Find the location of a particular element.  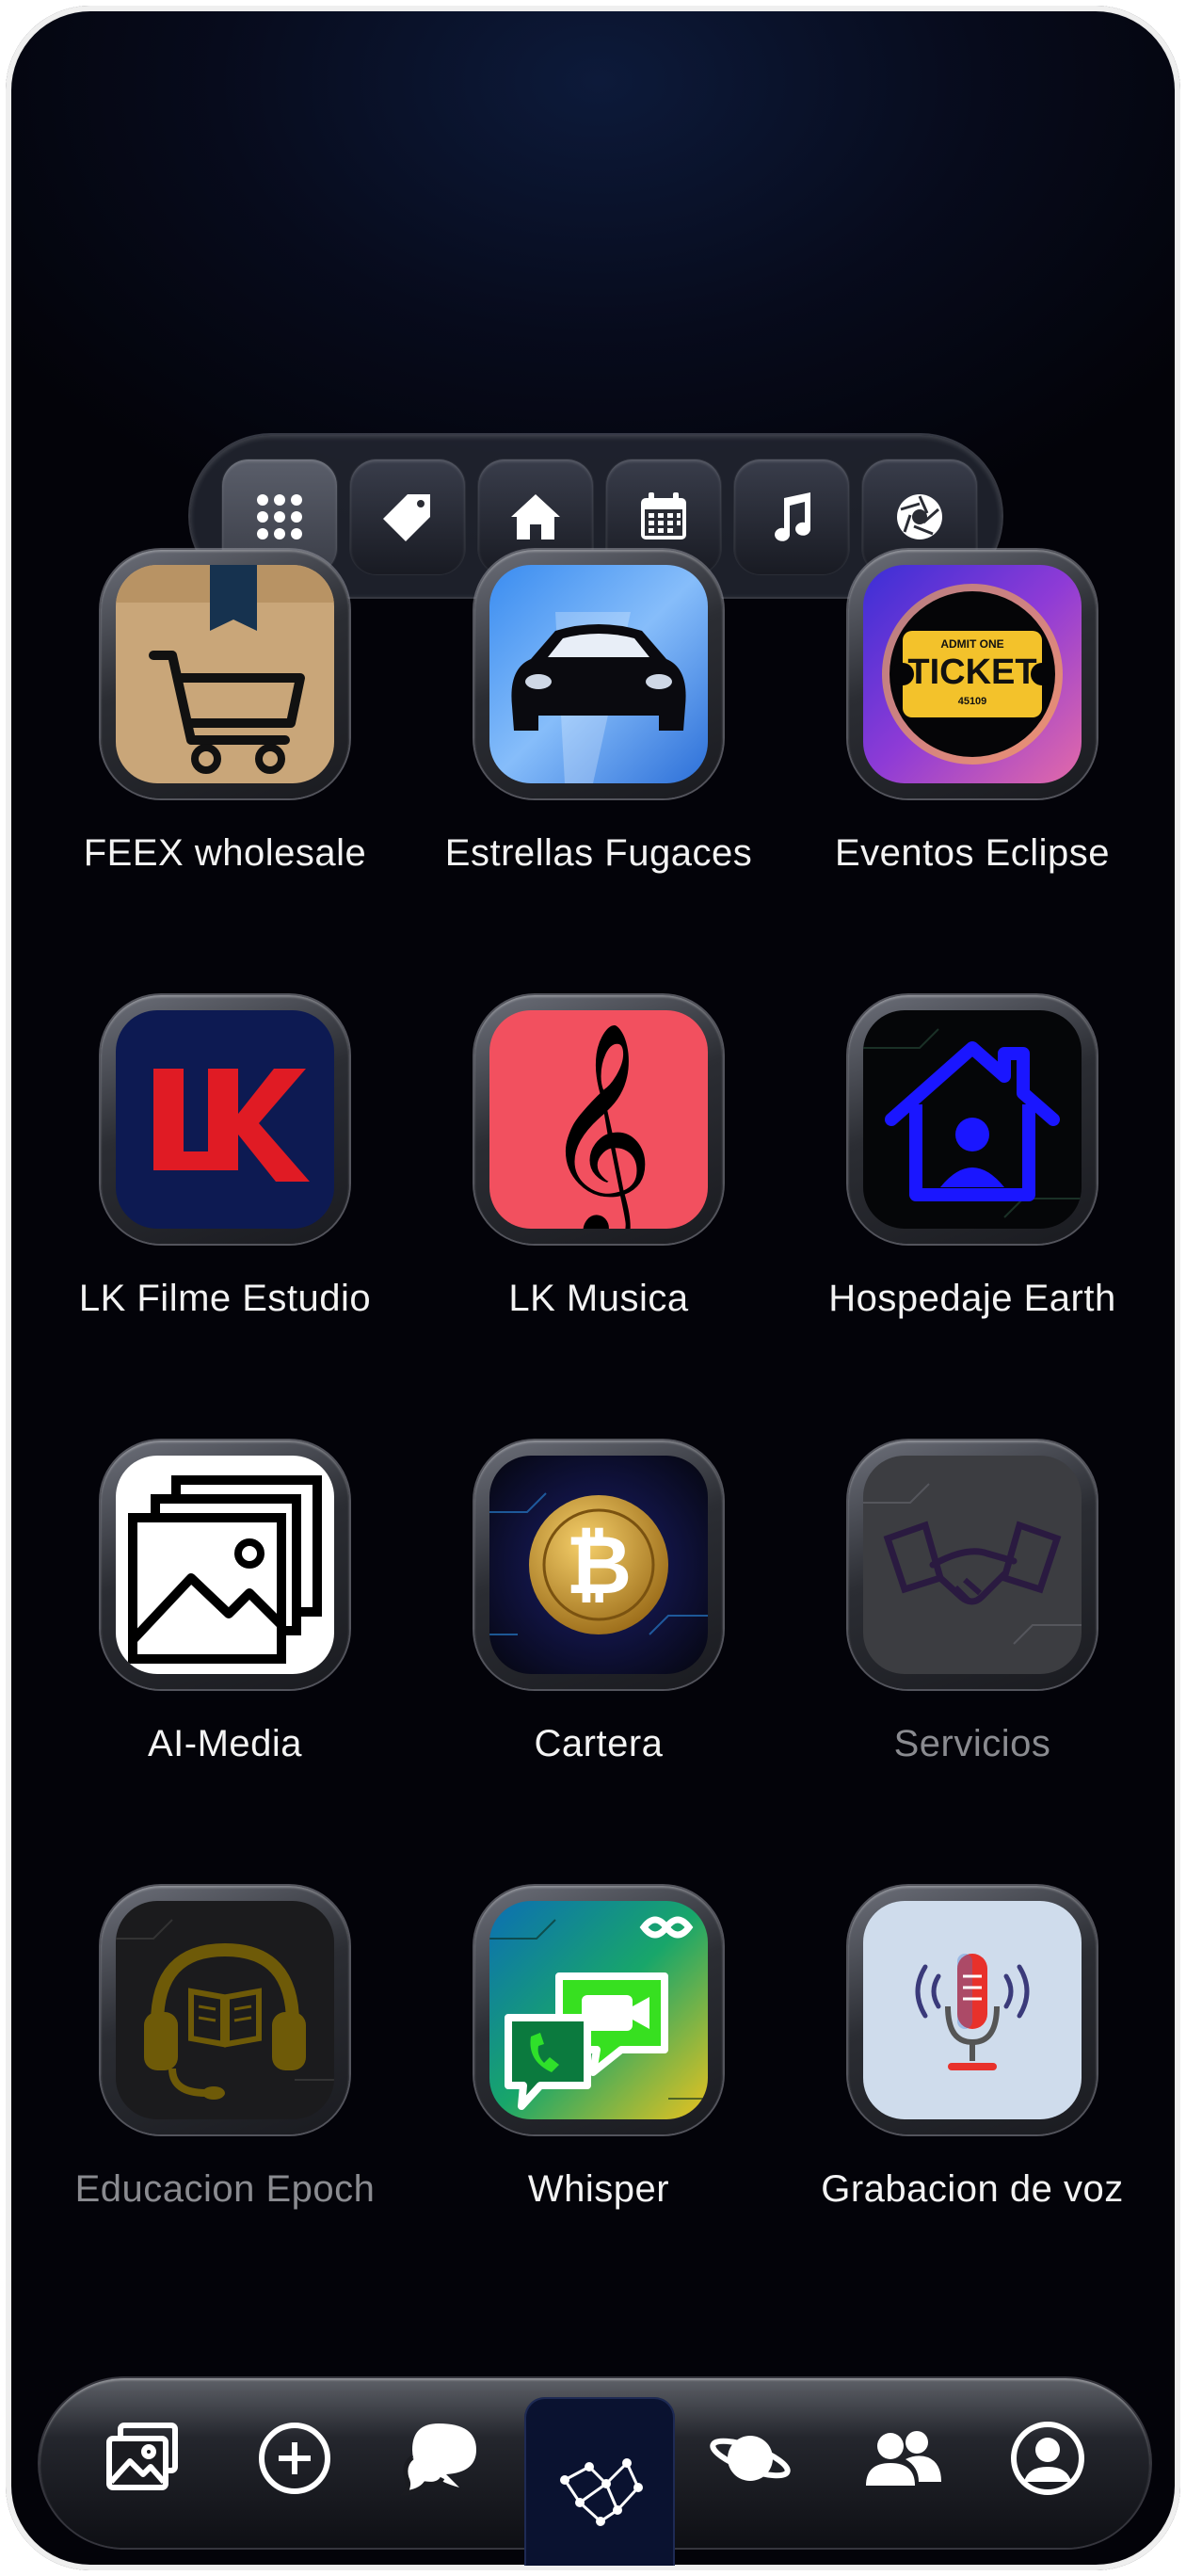

treble-clef-icon: 𝄞 is located at coordinates (598, 1119).